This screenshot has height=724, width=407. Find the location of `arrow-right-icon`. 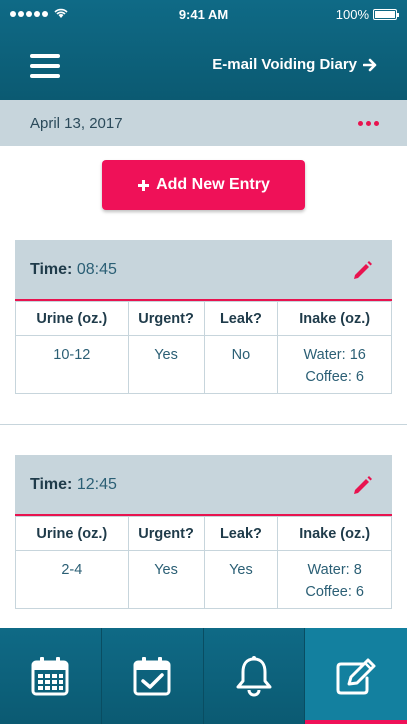

arrow-right-icon is located at coordinates (370, 64).